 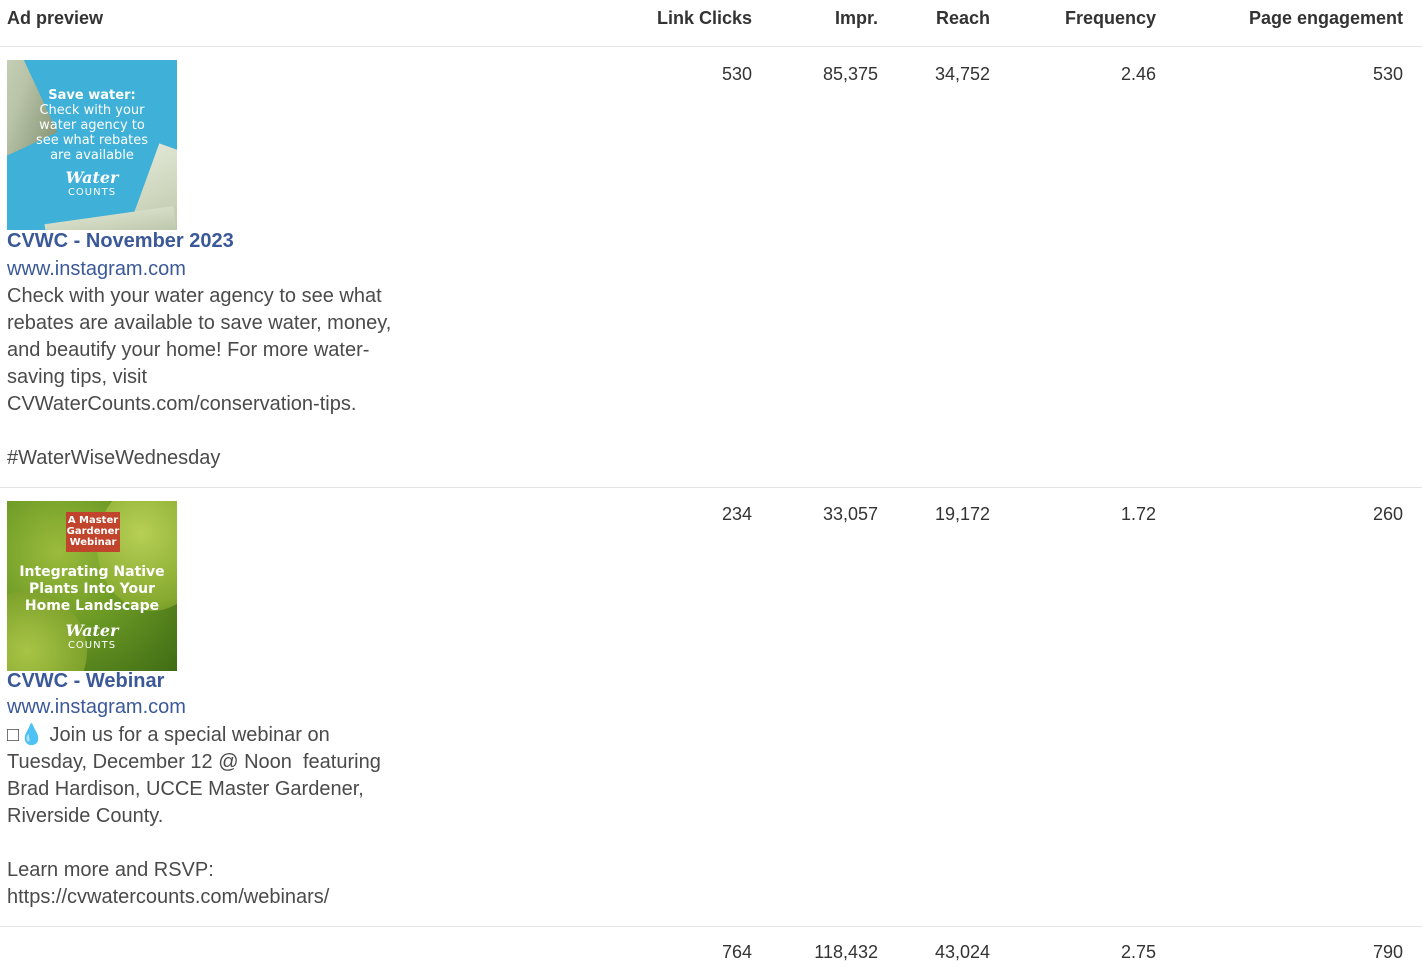 What do you see at coordinates (92, 95) in the screenshot?
I see `thumbnail-headline: Save water:` at bounding box center [92, 95].